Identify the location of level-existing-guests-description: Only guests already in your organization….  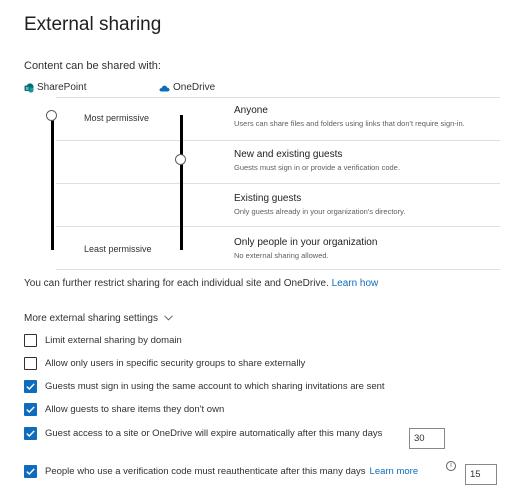
(320, 211).